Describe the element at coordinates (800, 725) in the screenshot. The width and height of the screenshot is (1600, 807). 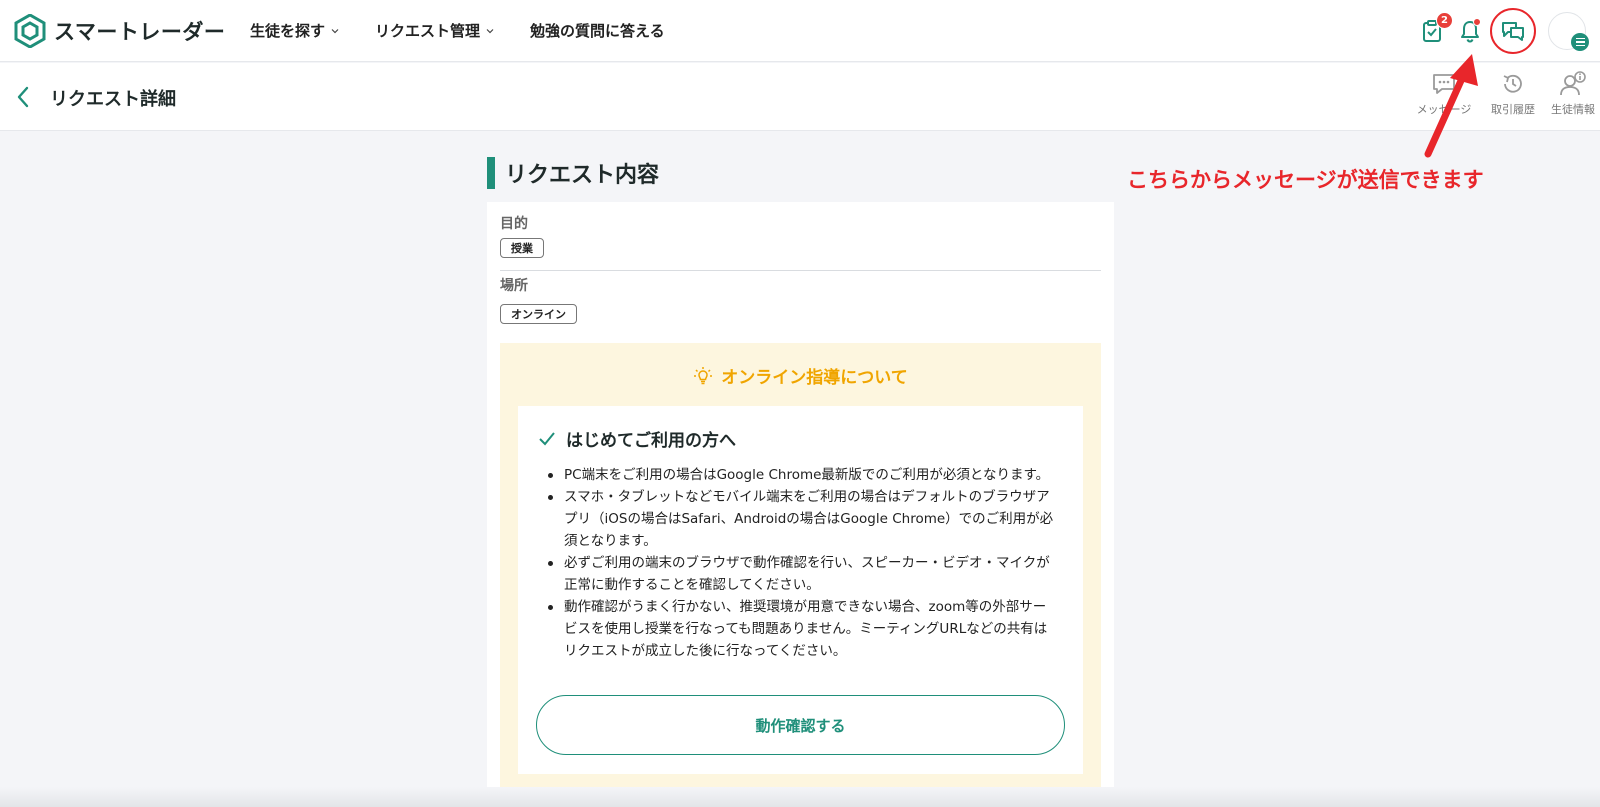
I see `connection-check-button: 動作確認する` at that location.